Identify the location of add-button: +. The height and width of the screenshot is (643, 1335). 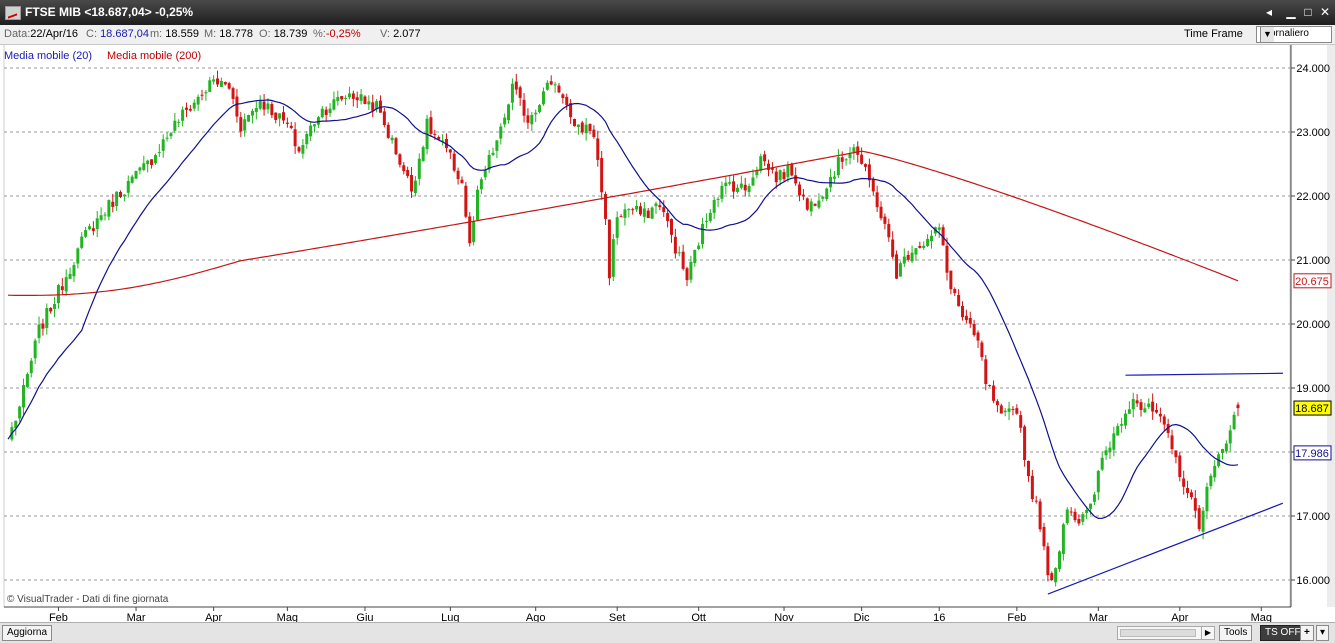
(1307, 633).